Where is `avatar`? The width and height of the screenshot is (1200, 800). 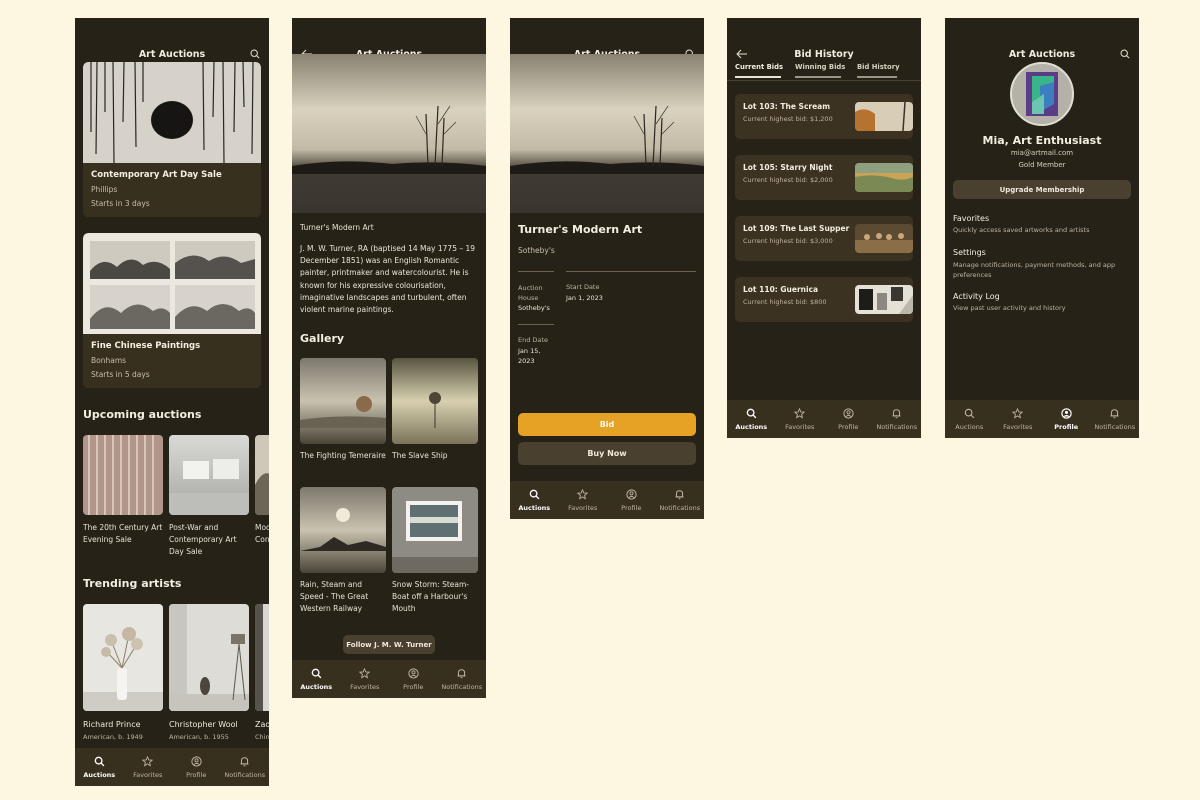 avatar is located at coordinates (1042, 94).